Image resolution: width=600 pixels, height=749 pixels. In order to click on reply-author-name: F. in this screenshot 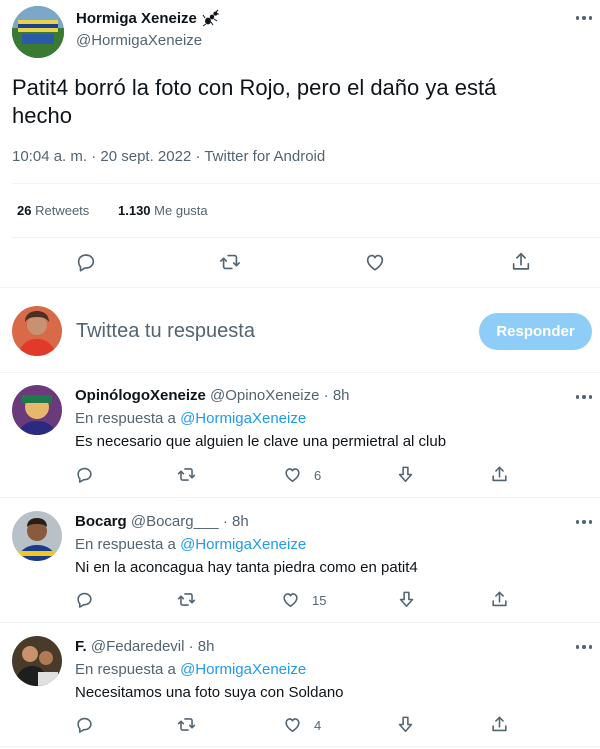, I will do `click(81, 646)`.